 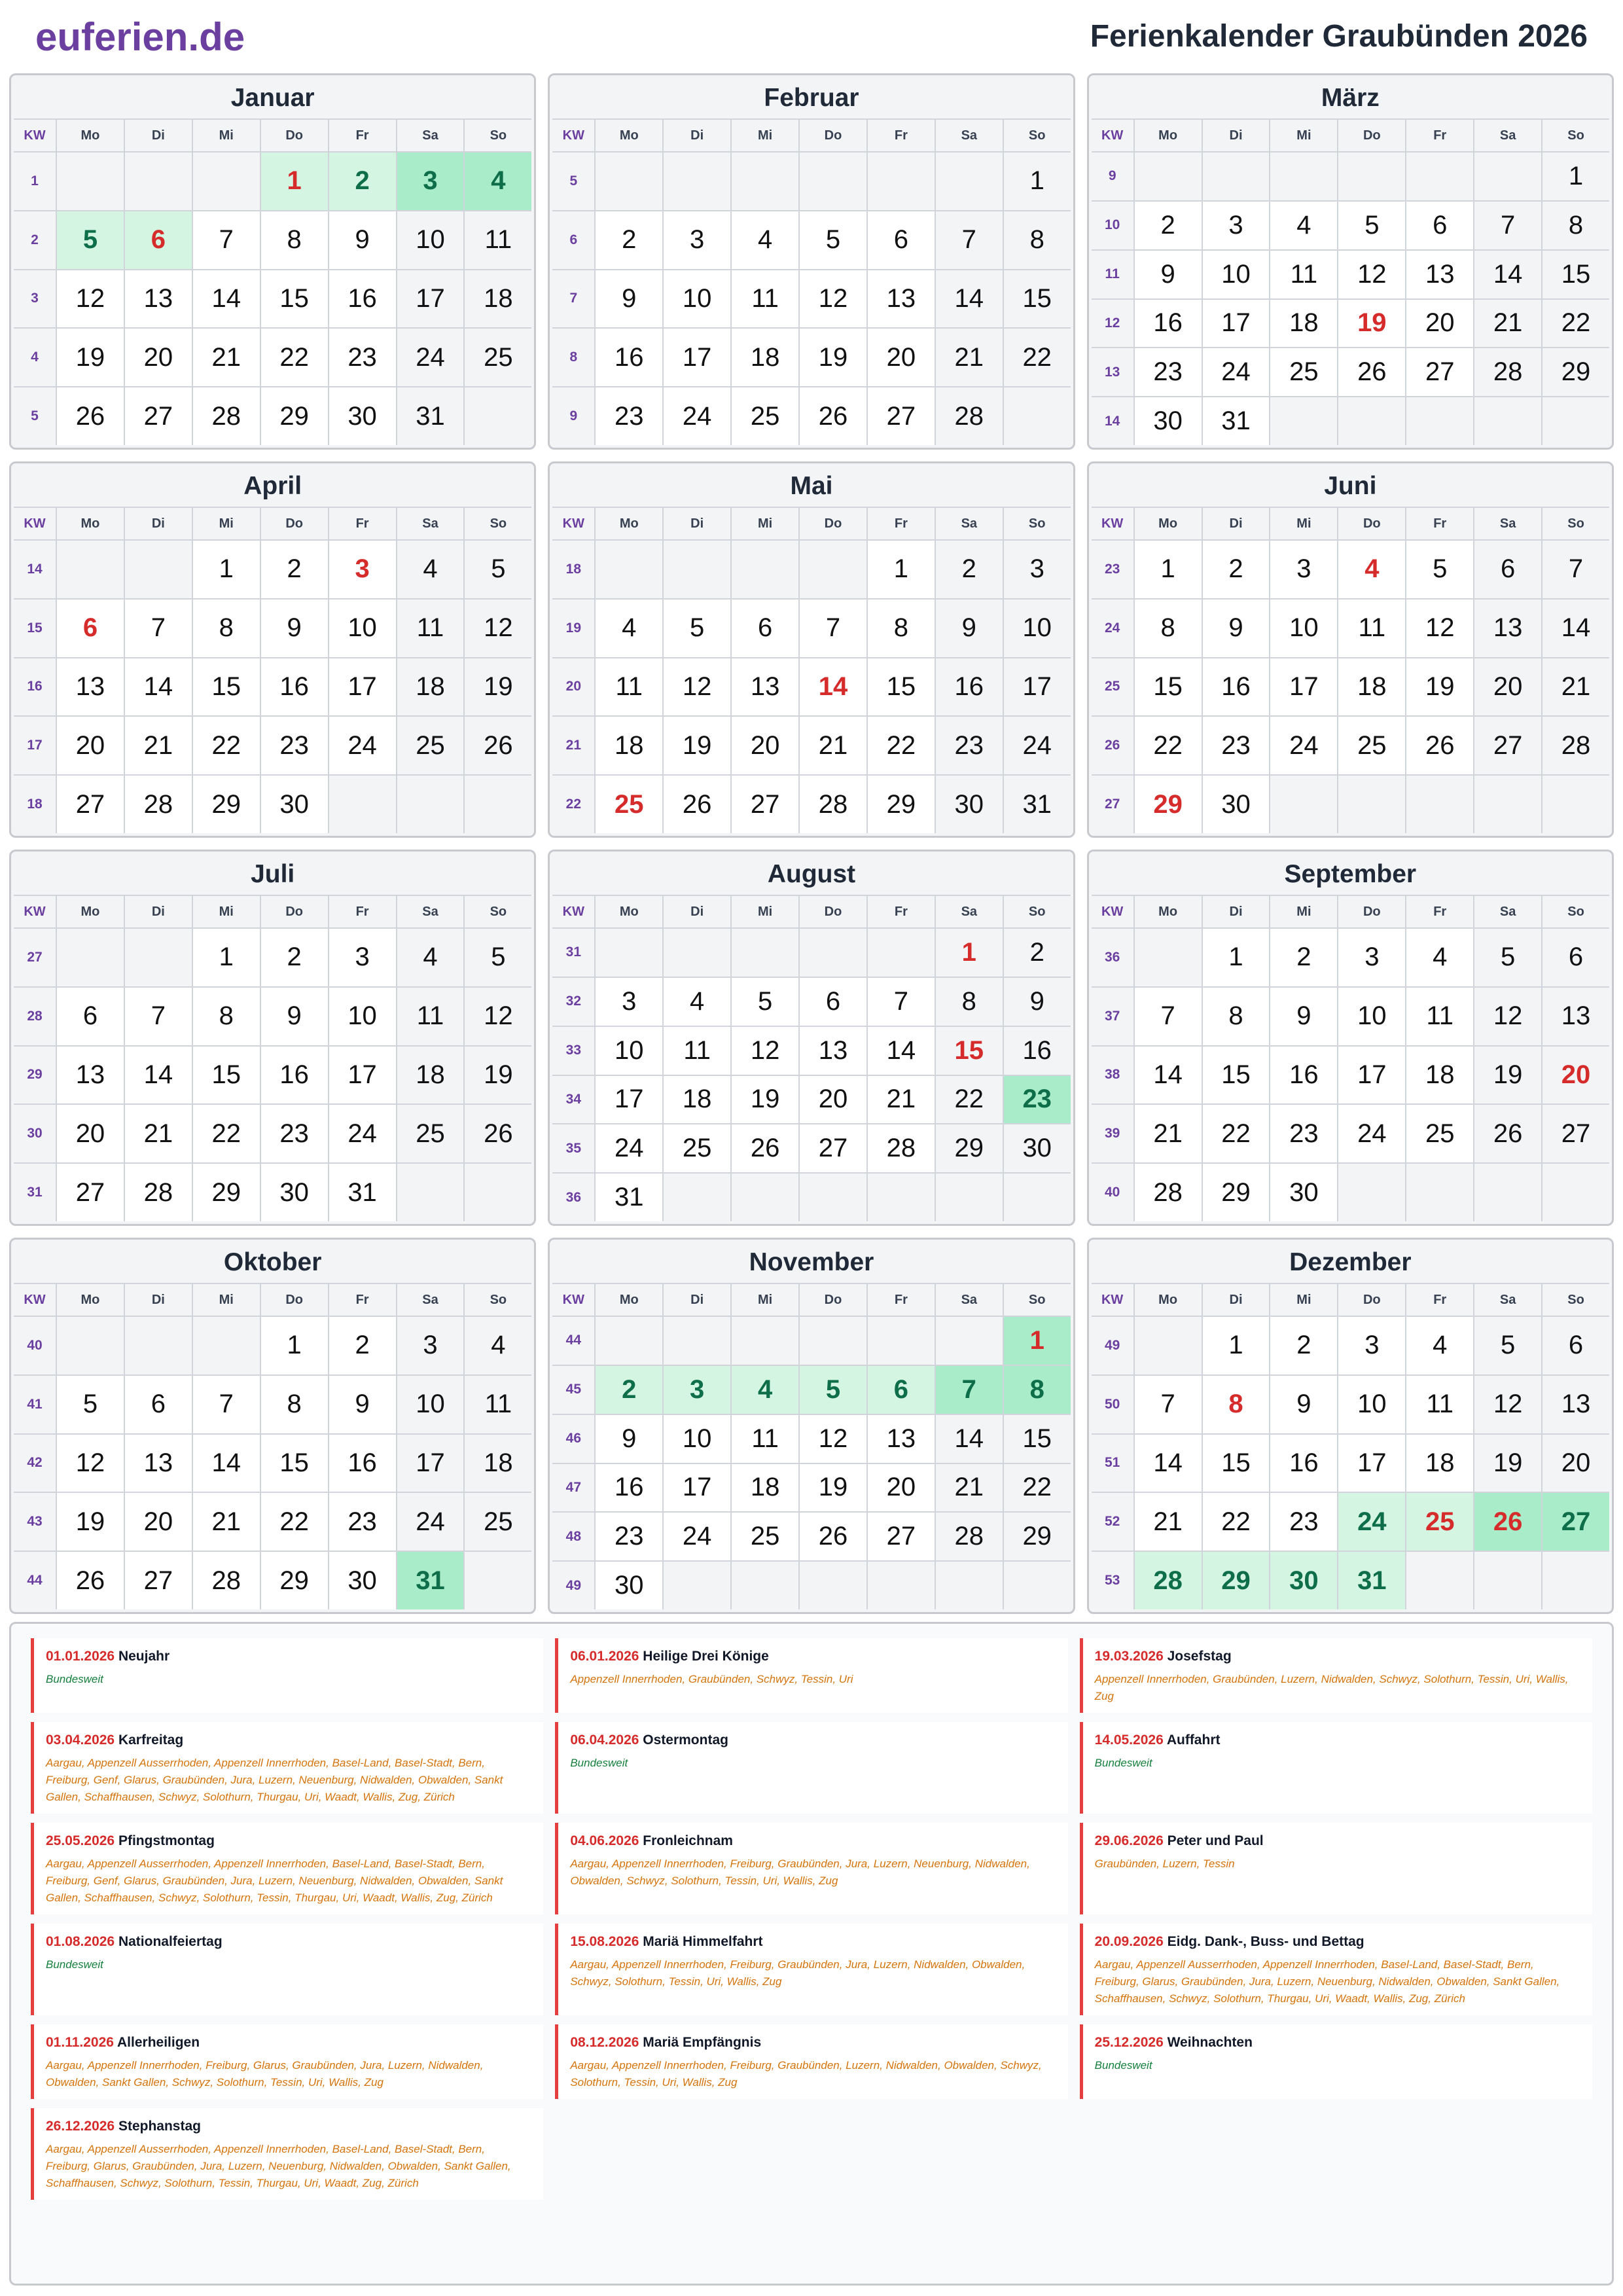 What do you see at coordinates (158, 240) in the screenshot?
I see `holiday-day-cell: 6` at bounding box center [158, 240].